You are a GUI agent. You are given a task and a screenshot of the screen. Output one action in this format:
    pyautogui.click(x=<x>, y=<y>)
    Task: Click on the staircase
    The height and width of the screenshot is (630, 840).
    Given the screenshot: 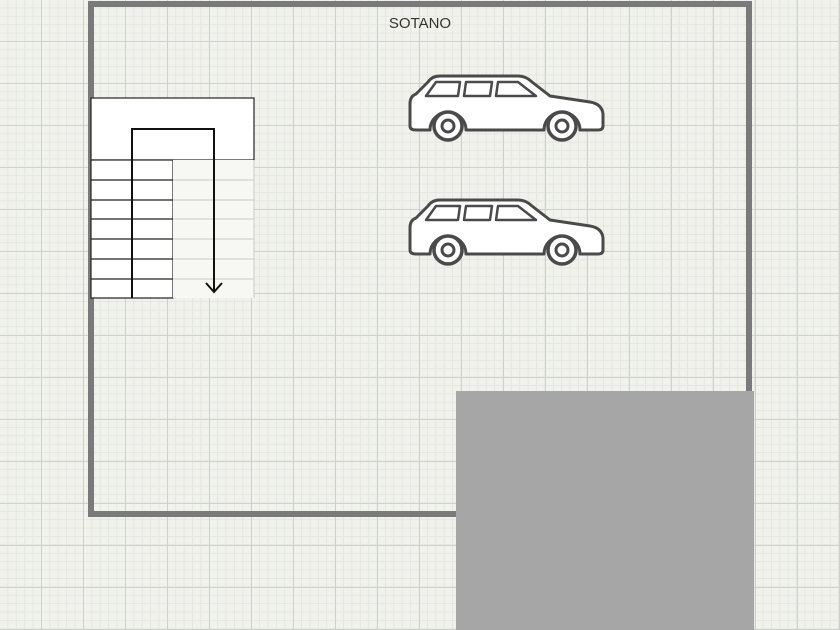 What is the action you would take?
    pyautogui.click(x=172, y=198)
    